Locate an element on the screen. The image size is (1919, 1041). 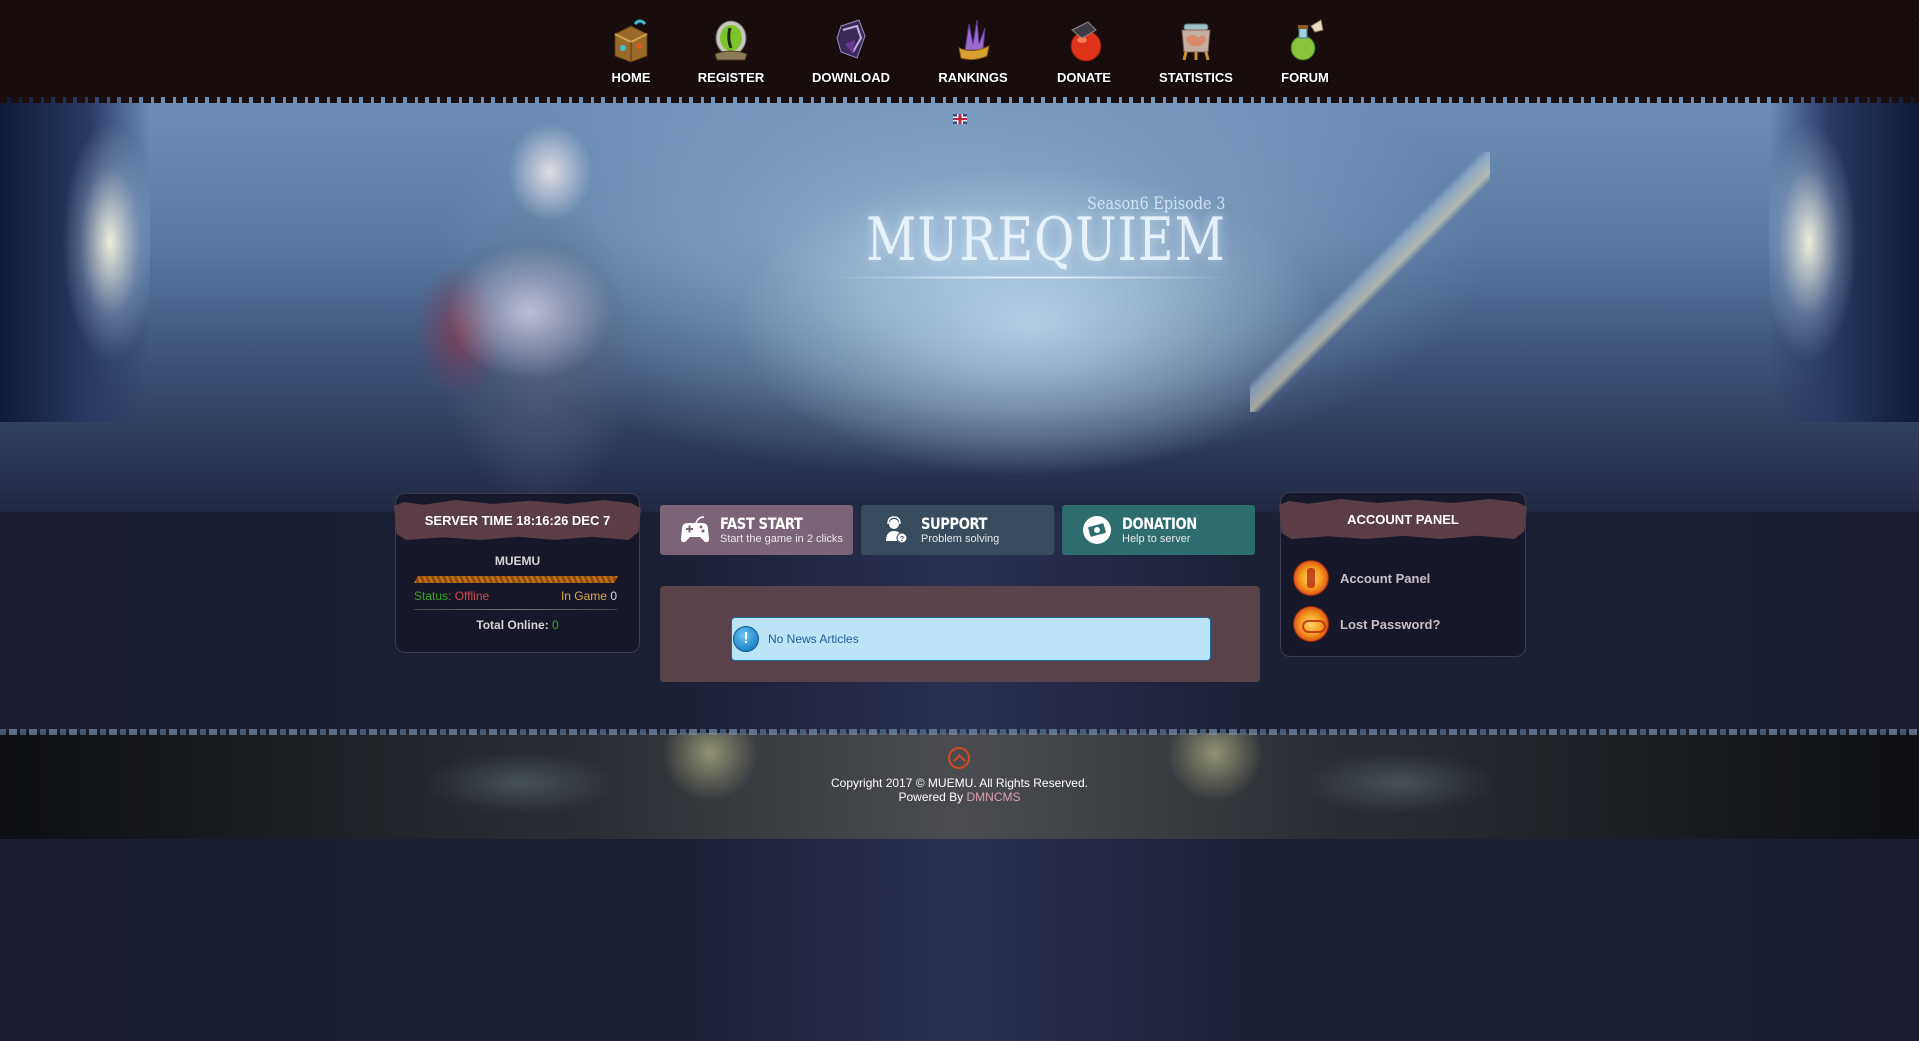
server-time-header: SERVER TIME 18:16:26 DEC 7 is located at coordinates (517, 520).